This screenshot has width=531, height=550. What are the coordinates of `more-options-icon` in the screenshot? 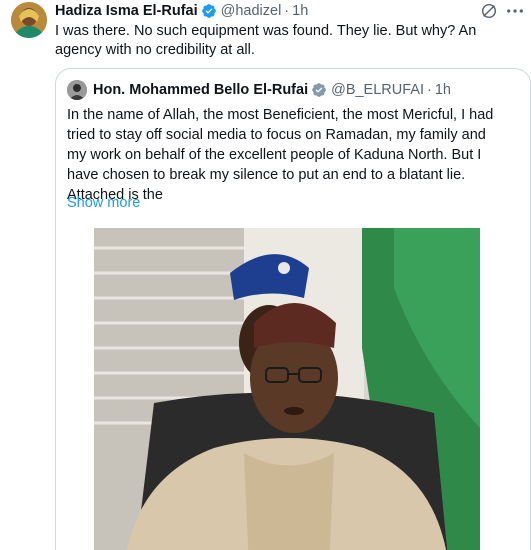 It's located at (515, 11).